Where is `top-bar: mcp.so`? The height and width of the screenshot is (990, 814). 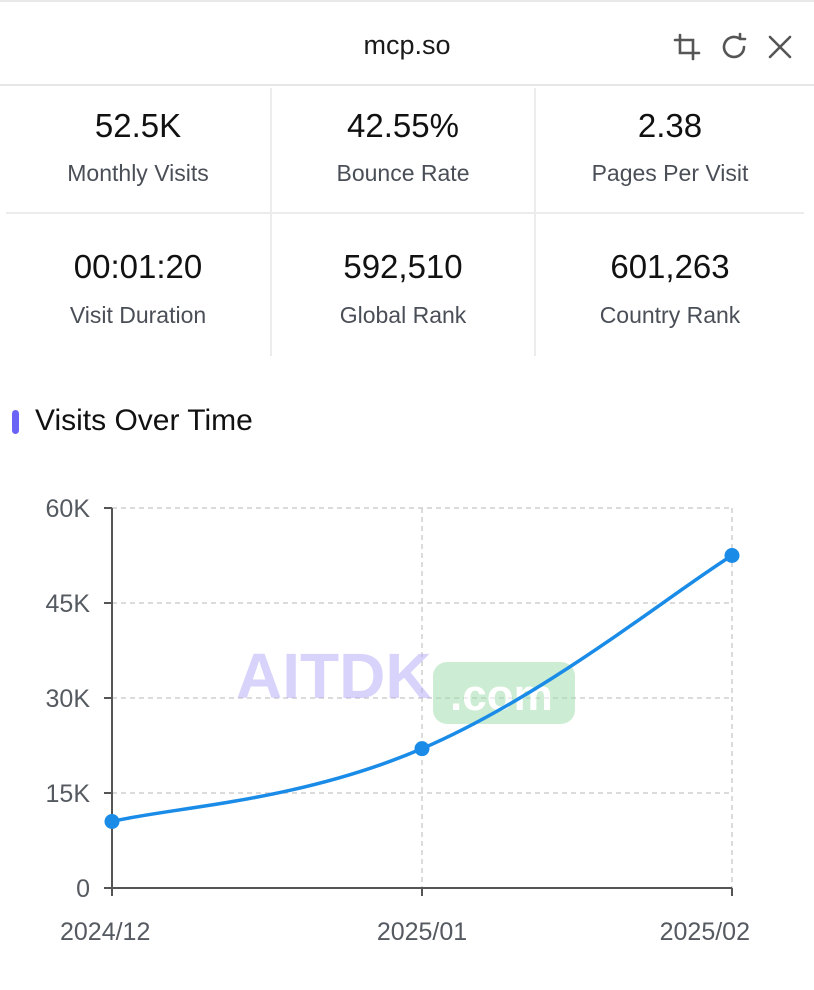 top-bar: mcp.so is located at coordinates (407, 43).